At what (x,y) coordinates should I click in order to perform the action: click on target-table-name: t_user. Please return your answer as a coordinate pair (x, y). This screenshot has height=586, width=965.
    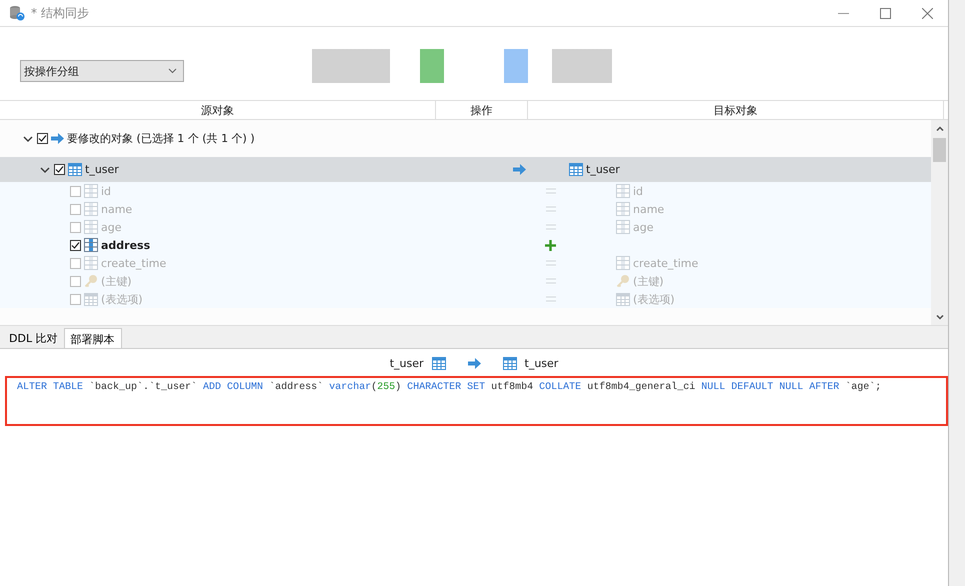
    Looking at the image, I should click on (541, 363).